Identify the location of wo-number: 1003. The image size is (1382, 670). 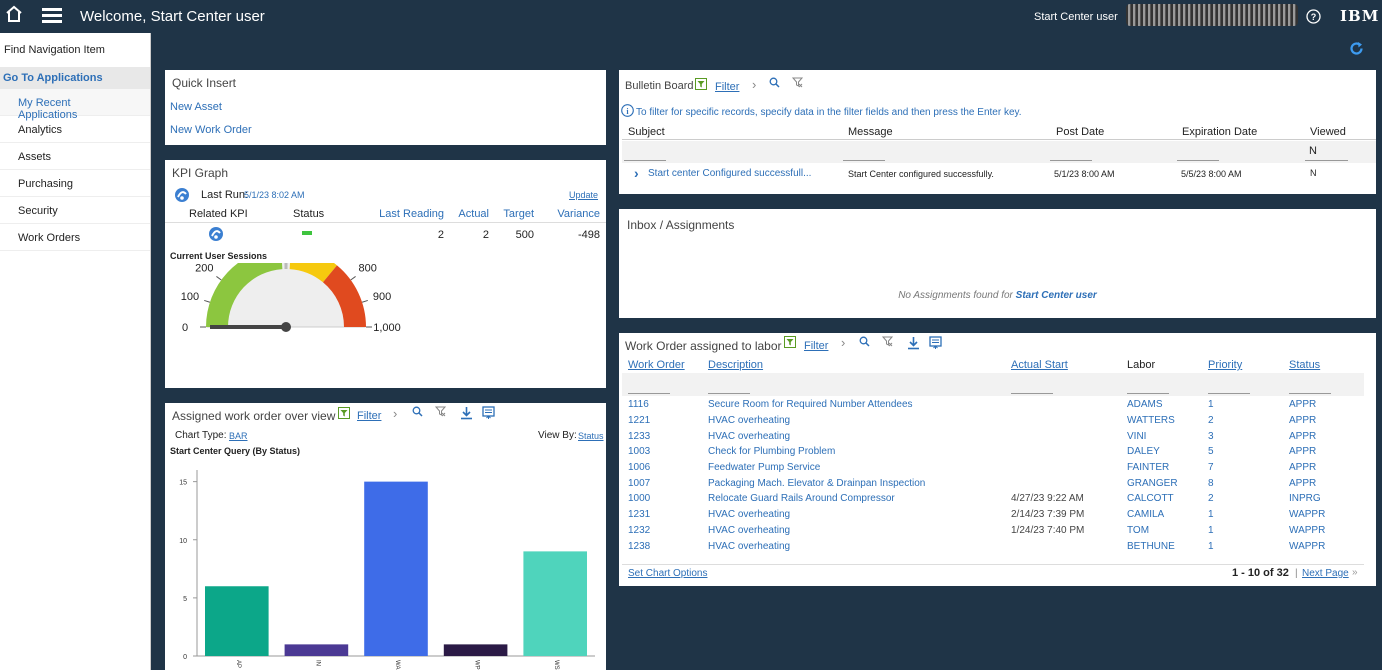
(668, 452).